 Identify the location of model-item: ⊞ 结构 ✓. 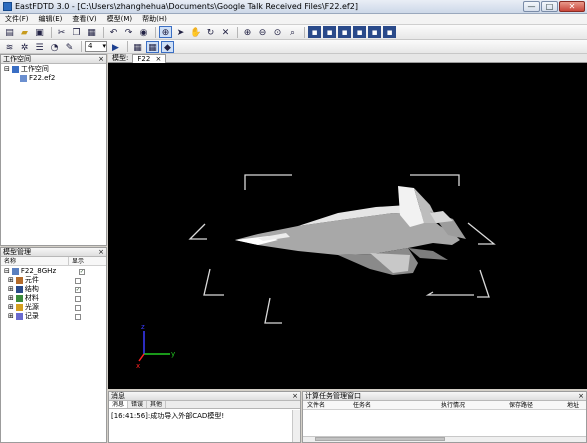
(55, 289).